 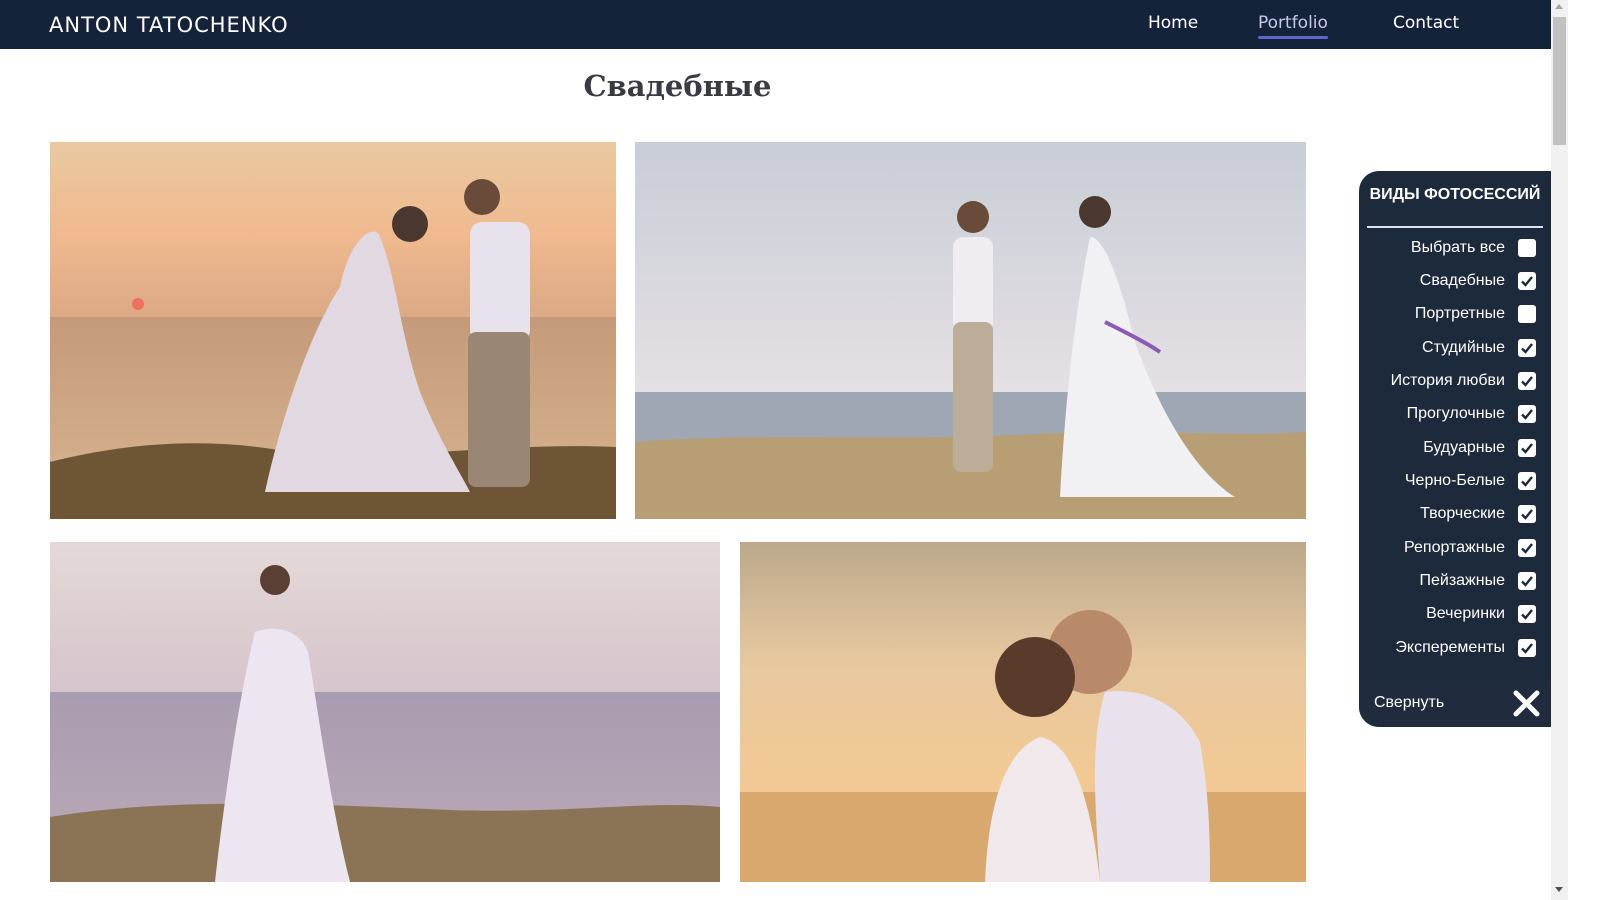 I want to click on nav-portfolio-link: Portfolio, so click(x=1293, y=26).